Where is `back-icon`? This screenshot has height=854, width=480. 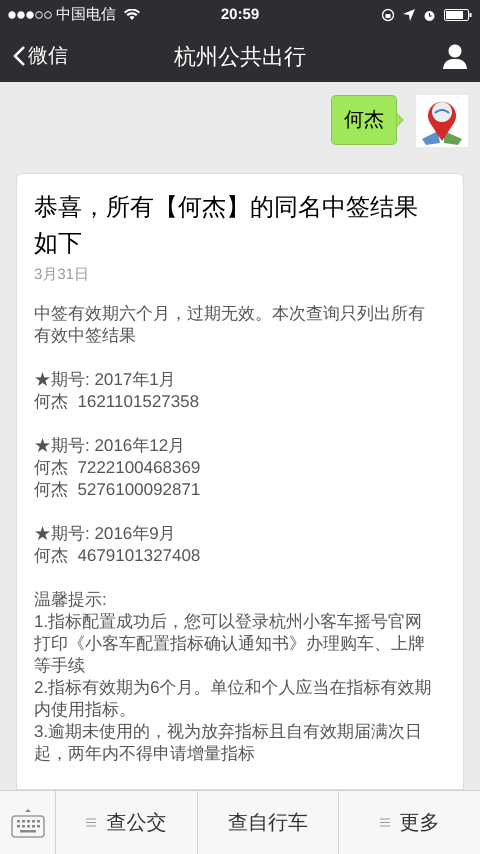 back-icon is located at coordinates (19, 56).